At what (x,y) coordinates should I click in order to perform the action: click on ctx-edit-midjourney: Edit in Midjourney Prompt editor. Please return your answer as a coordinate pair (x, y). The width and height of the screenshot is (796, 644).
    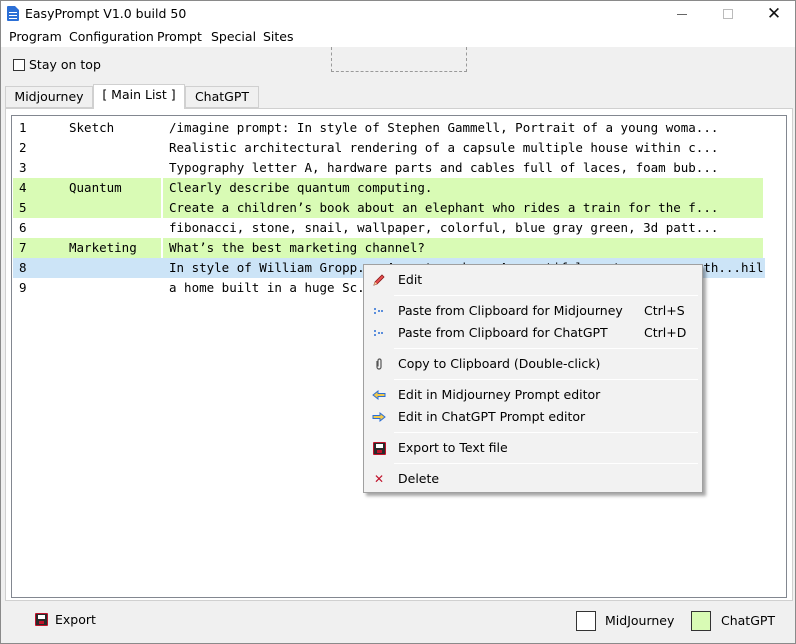
    Looking at the image, I should click on (533, 395).